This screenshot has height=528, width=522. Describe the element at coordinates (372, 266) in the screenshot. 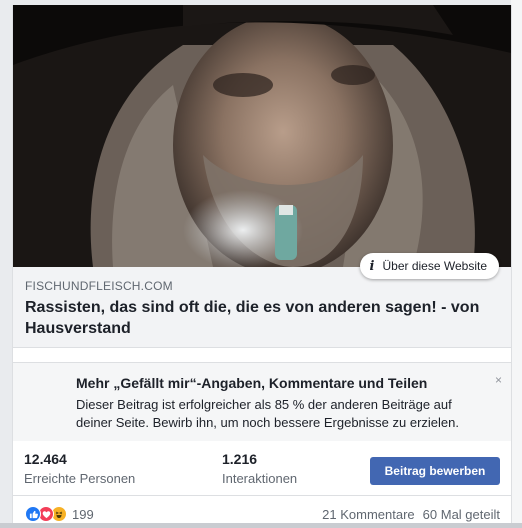

I see `info-icon: i` at that location.